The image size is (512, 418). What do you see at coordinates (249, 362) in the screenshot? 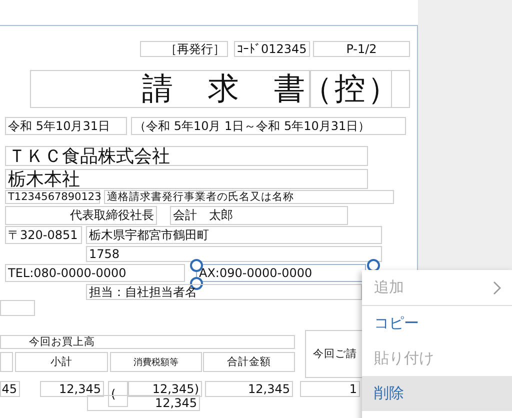
I see `form-field: 合計金額` at bounding box center [249, 362].